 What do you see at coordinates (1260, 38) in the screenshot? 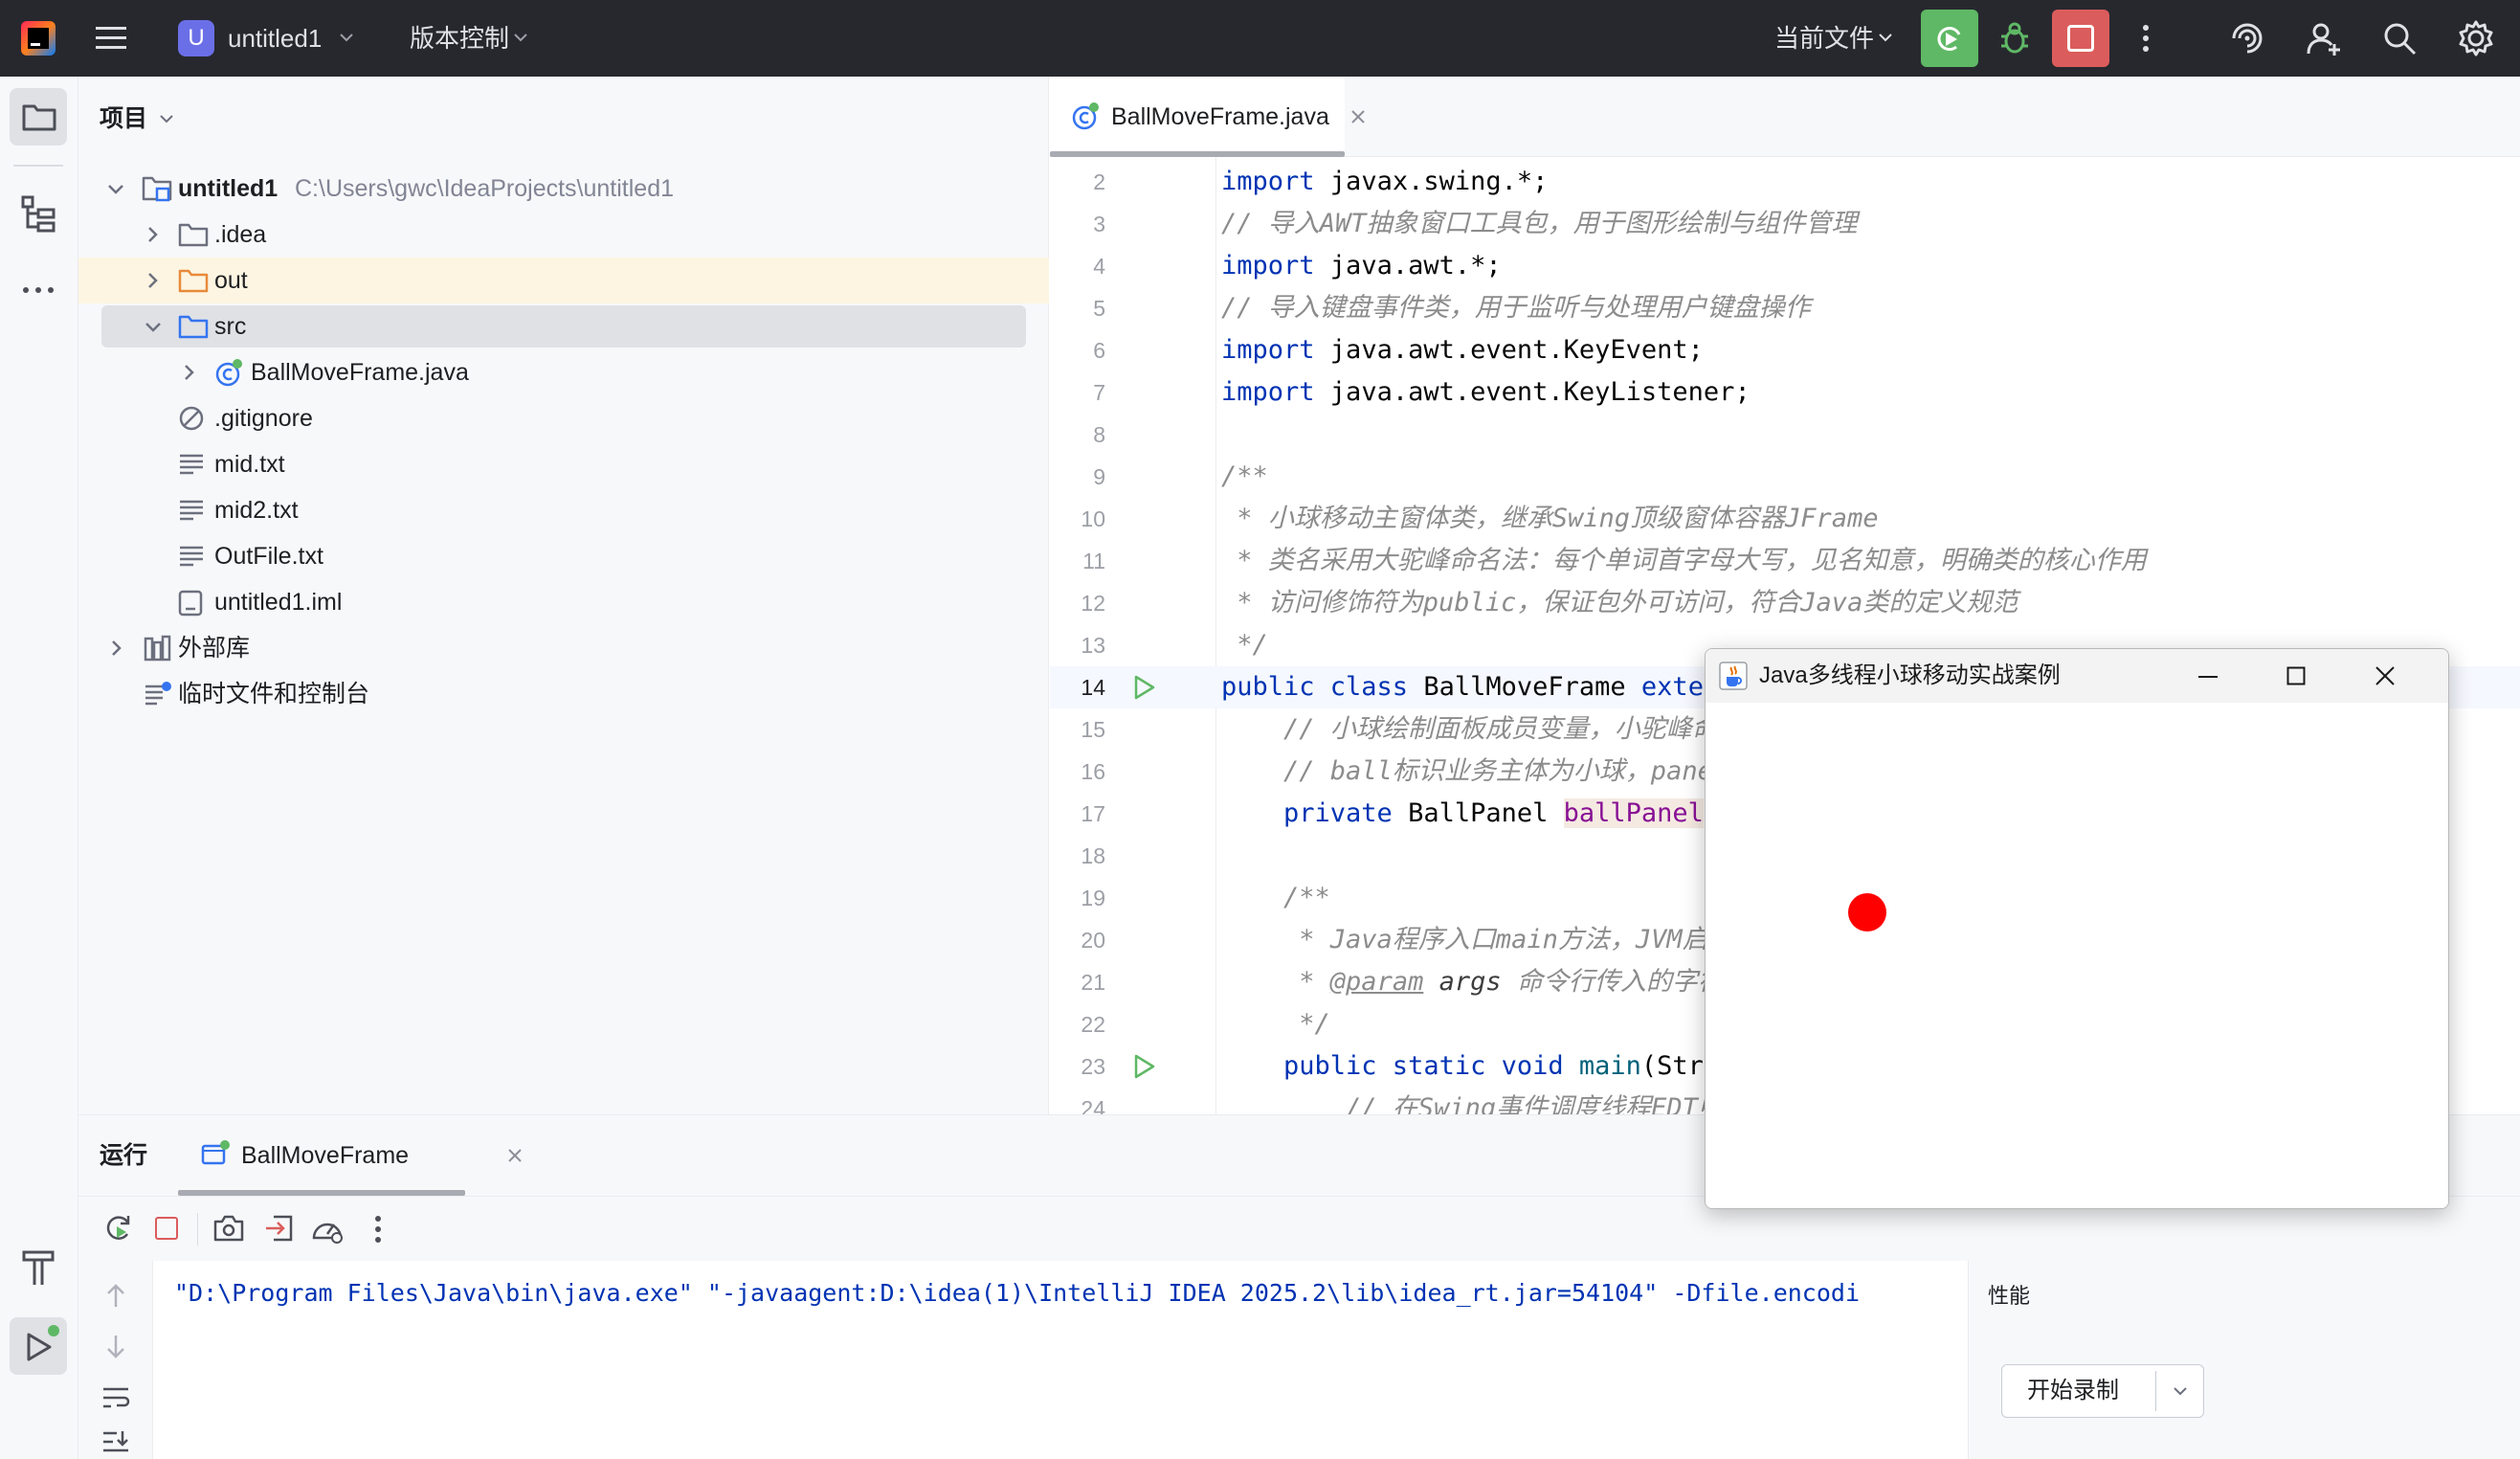
I see `title-bar: U untitled1 版本控制 当前文件` at bounding box center [1260, 38].